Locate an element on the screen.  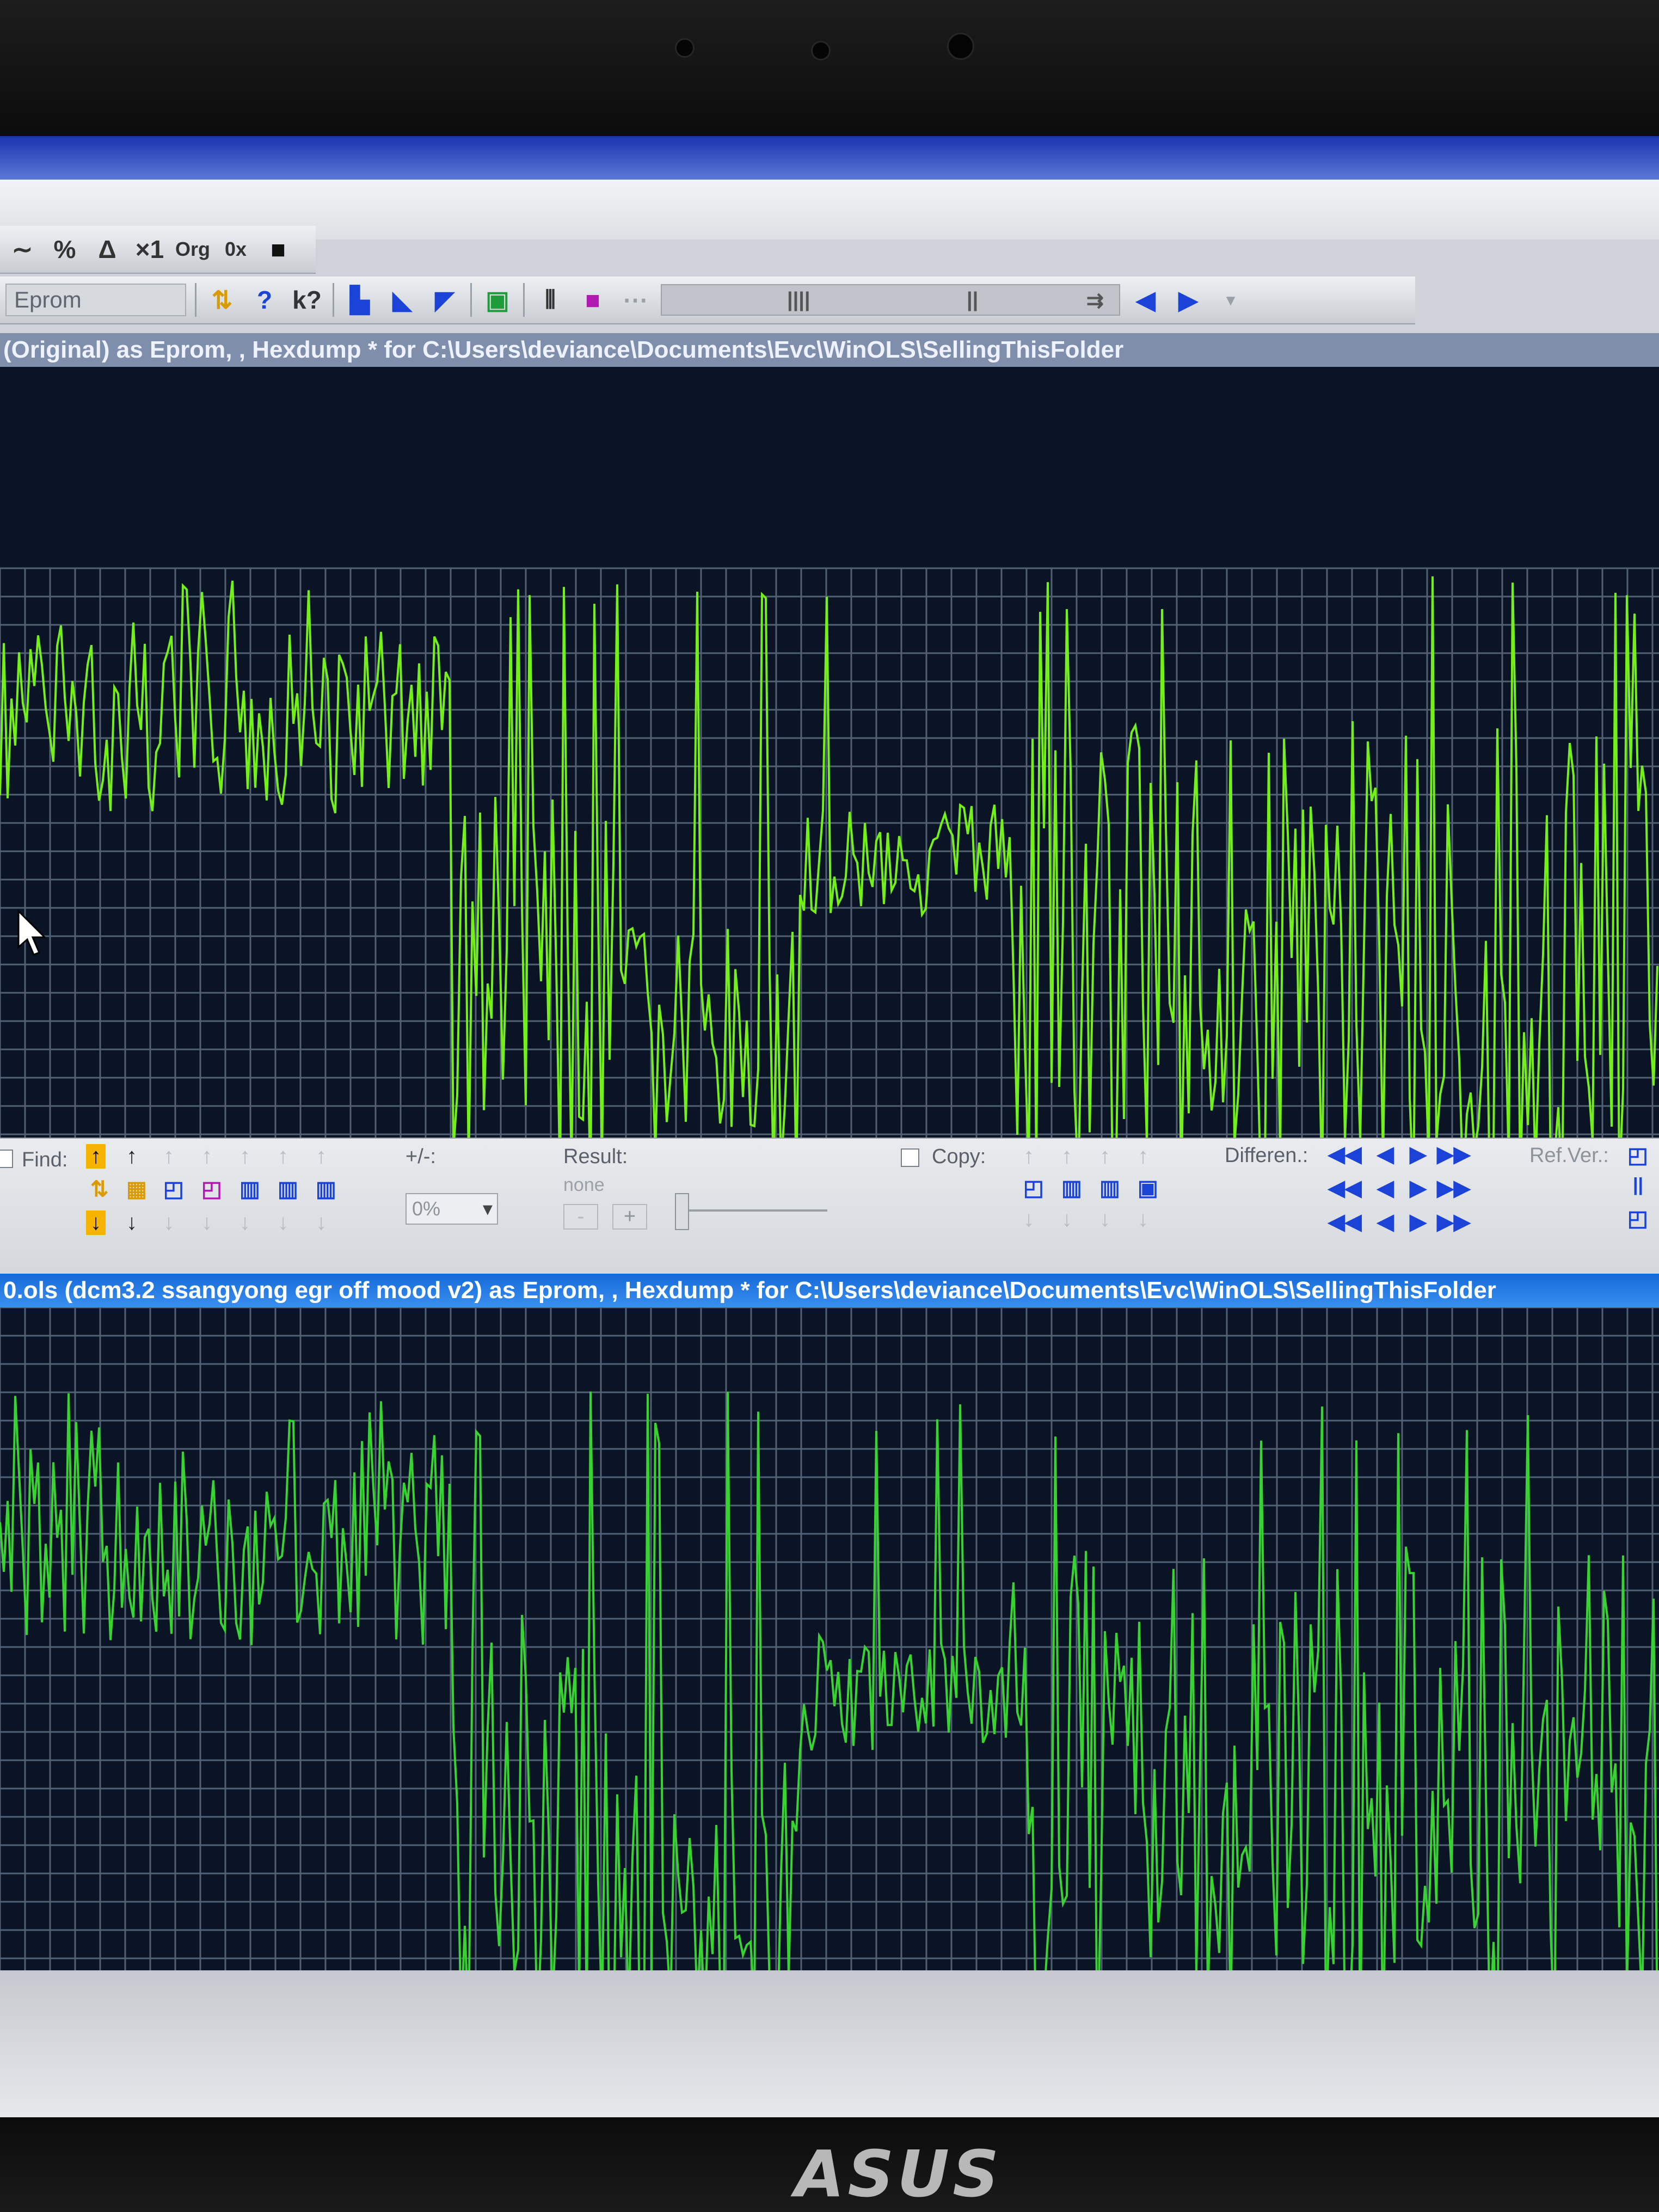
find-label: Find: is located at coordinates (45, 1159).